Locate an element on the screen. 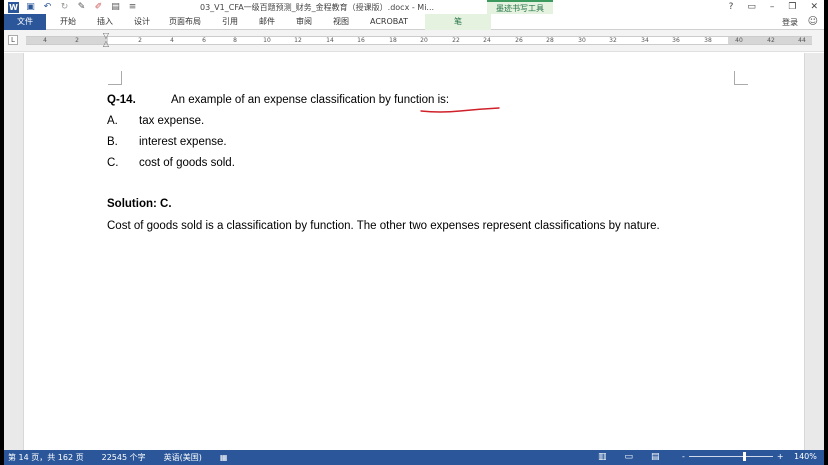 The height and width of the screenshot is (465, 828). word-count: 22545 个字 is located at coordinates (124, 457).